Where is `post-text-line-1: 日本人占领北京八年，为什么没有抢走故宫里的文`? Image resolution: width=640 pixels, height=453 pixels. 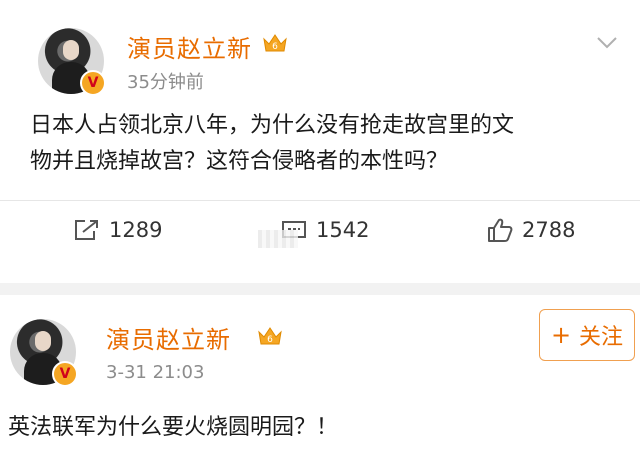
post-text-line-1: 日本人占领北京八年，为什么没有抢走故宫里的文 is located at coordinates (272, 125).